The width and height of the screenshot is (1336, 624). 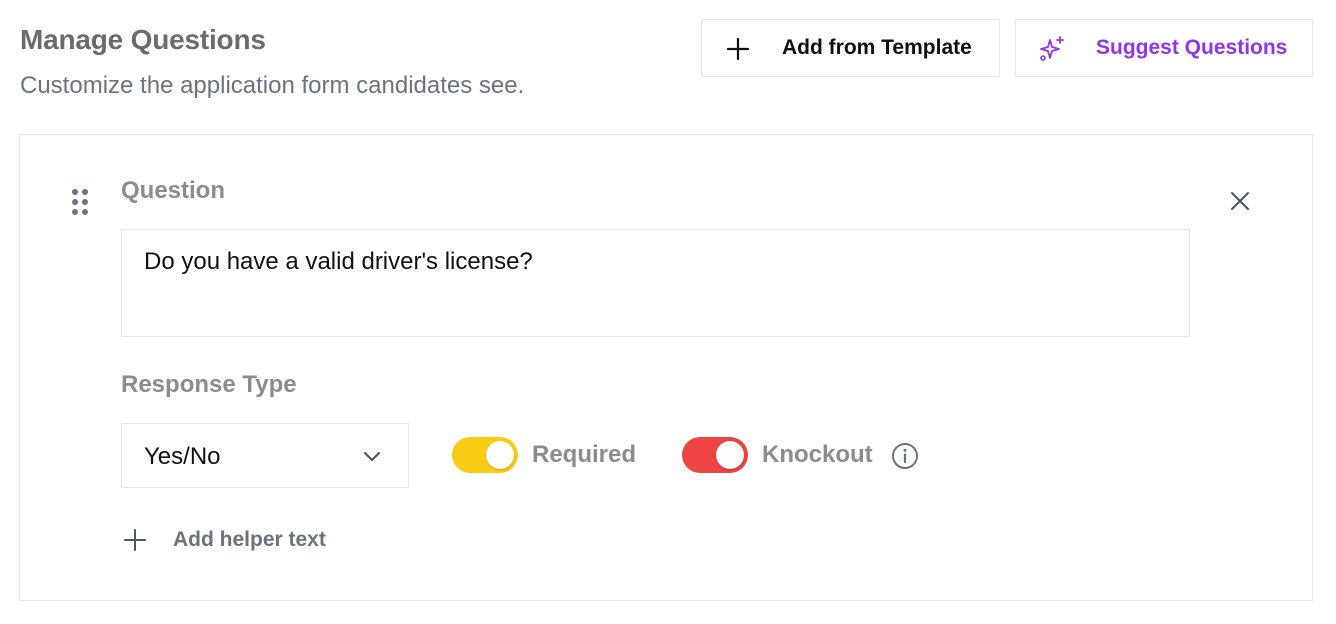 I want to click on add-from-template-label: Add from Template, so click(x=877, y=47).